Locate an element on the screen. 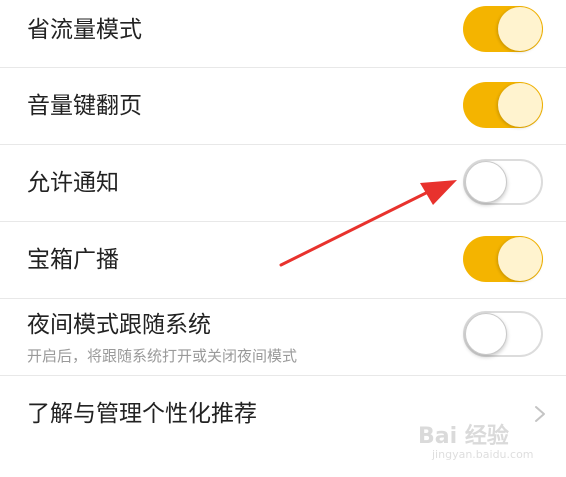 The image size is (566, 477). watermark-url: jingyan.baidu.com is located at coordinates (483, 454).